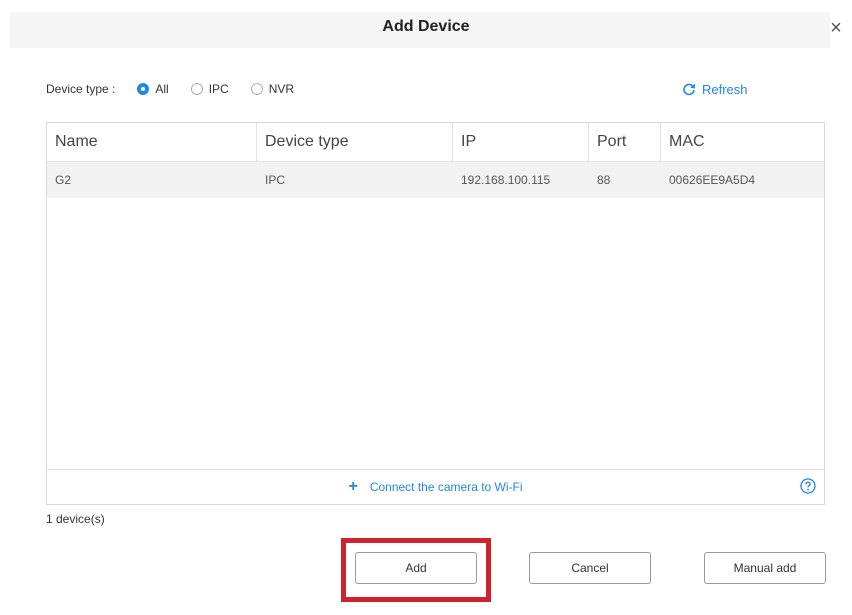 This screenshot has width=852, height=615. I want to click on radio-all-label: All, so click(162, 89).